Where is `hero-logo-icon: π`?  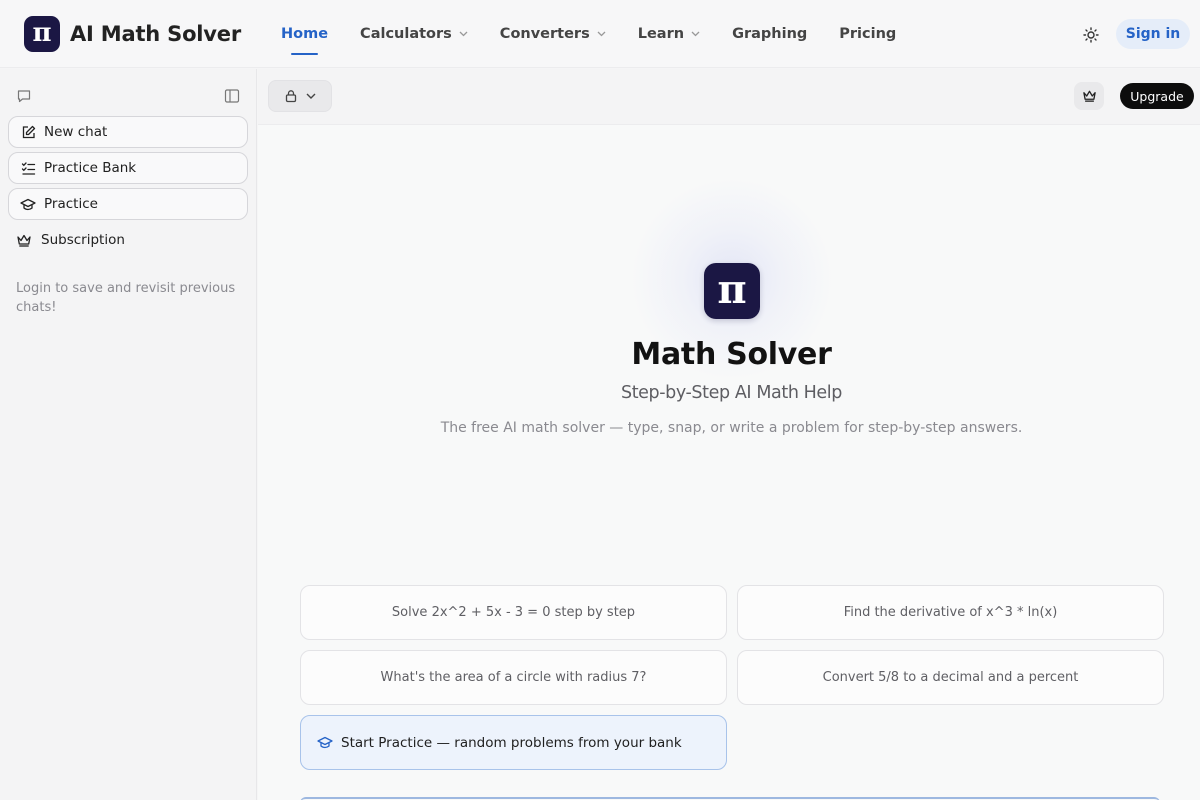 hero-logo-icon: π is located at coordinates (732, 291).